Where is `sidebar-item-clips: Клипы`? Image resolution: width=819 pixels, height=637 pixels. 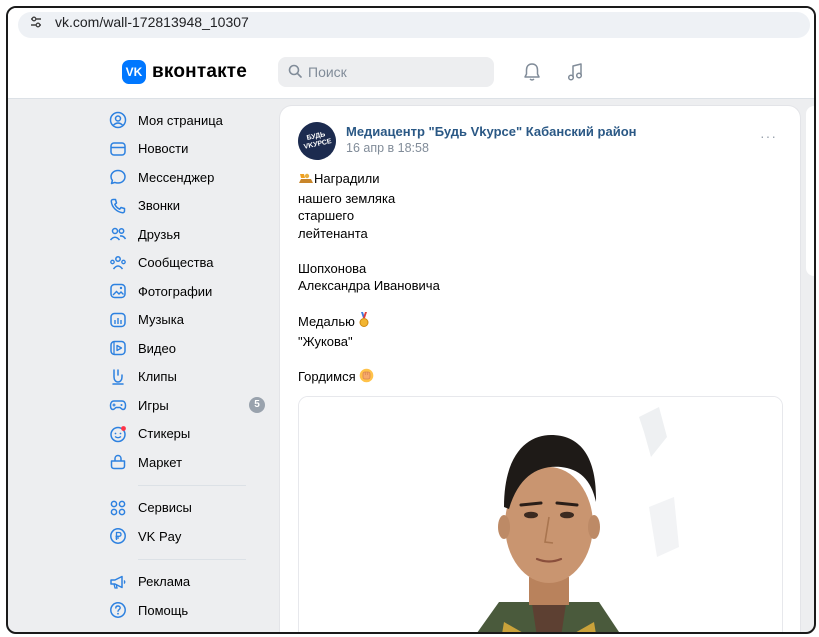 sidebar-item-clips: Клипы is located at coordinates (188, 377).